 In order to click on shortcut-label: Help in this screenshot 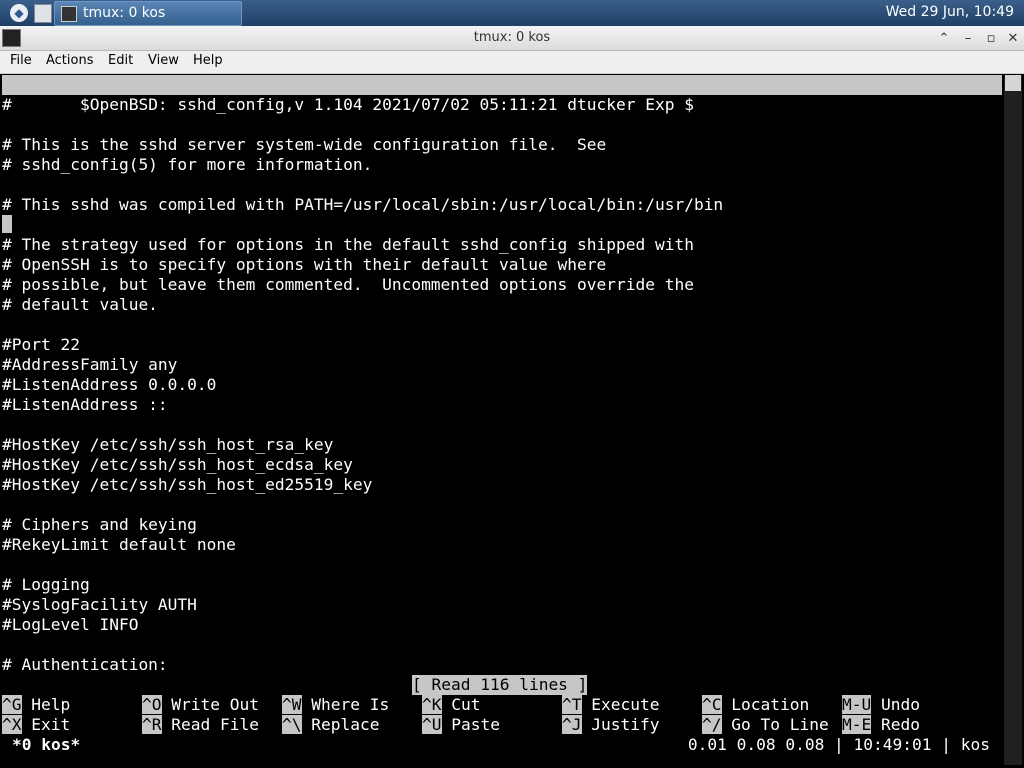, I will do `click(51, 704)`.